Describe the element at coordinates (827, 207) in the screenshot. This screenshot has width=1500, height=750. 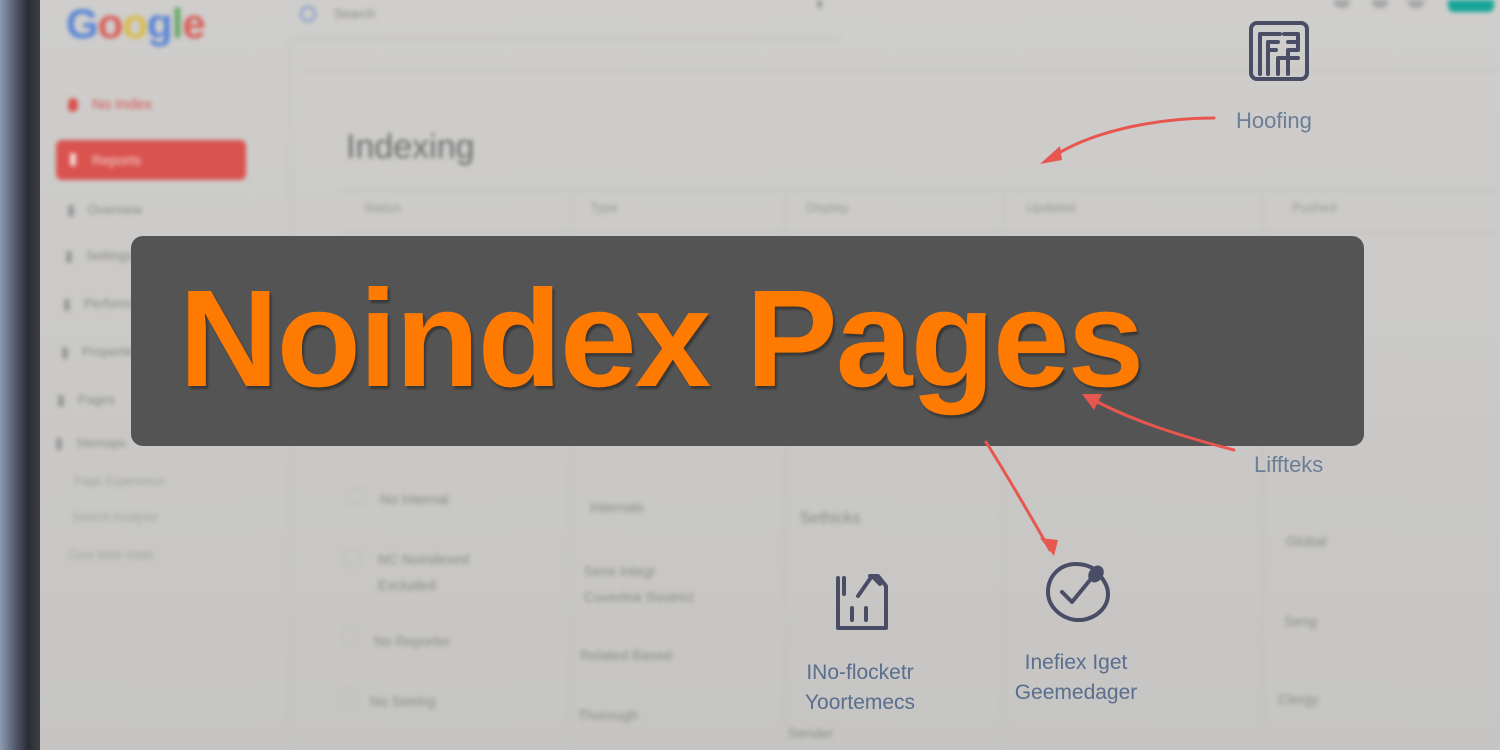
I see `column-header: Display` at that location.